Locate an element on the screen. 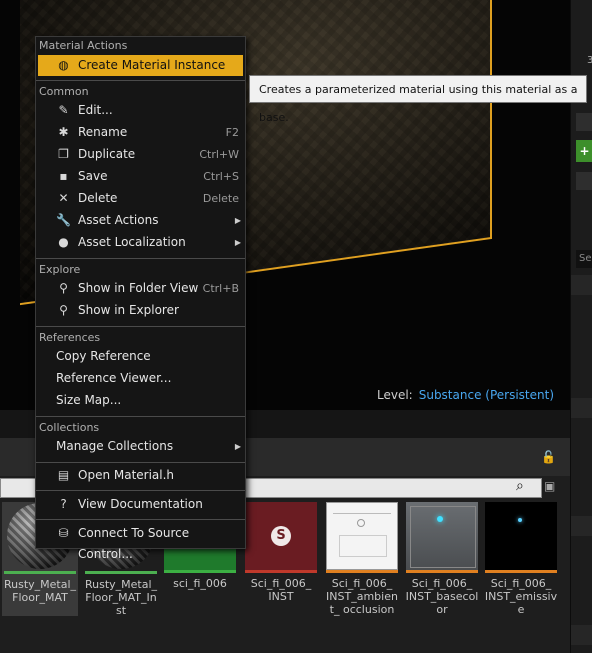  menu-item-asset-localization: ● Asset Localization ▶ is located at coordinates (140, 242).